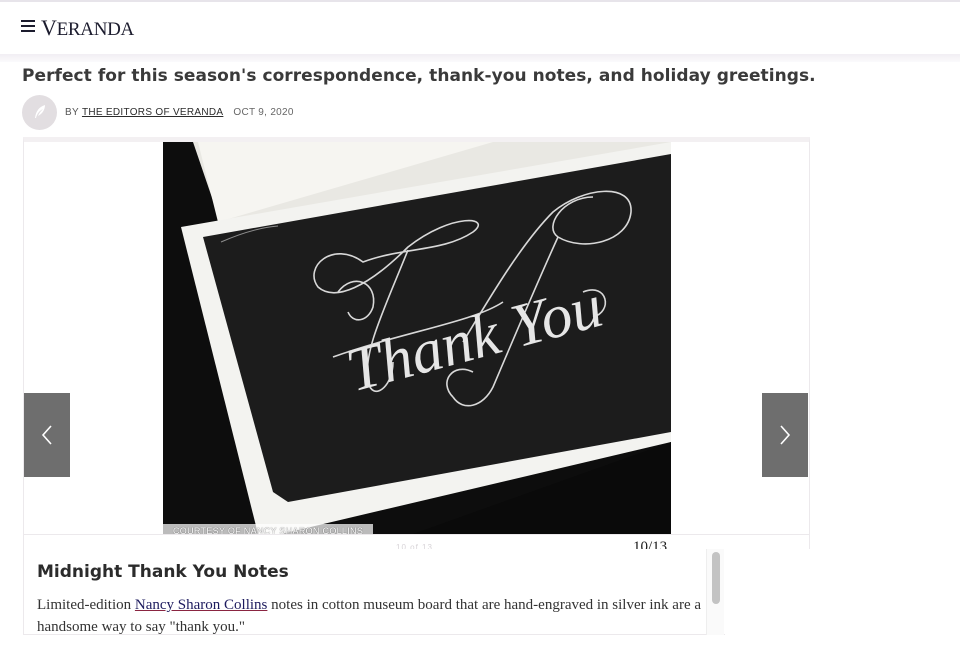  I want to click on caption-scrollbar, so click(715, 592).